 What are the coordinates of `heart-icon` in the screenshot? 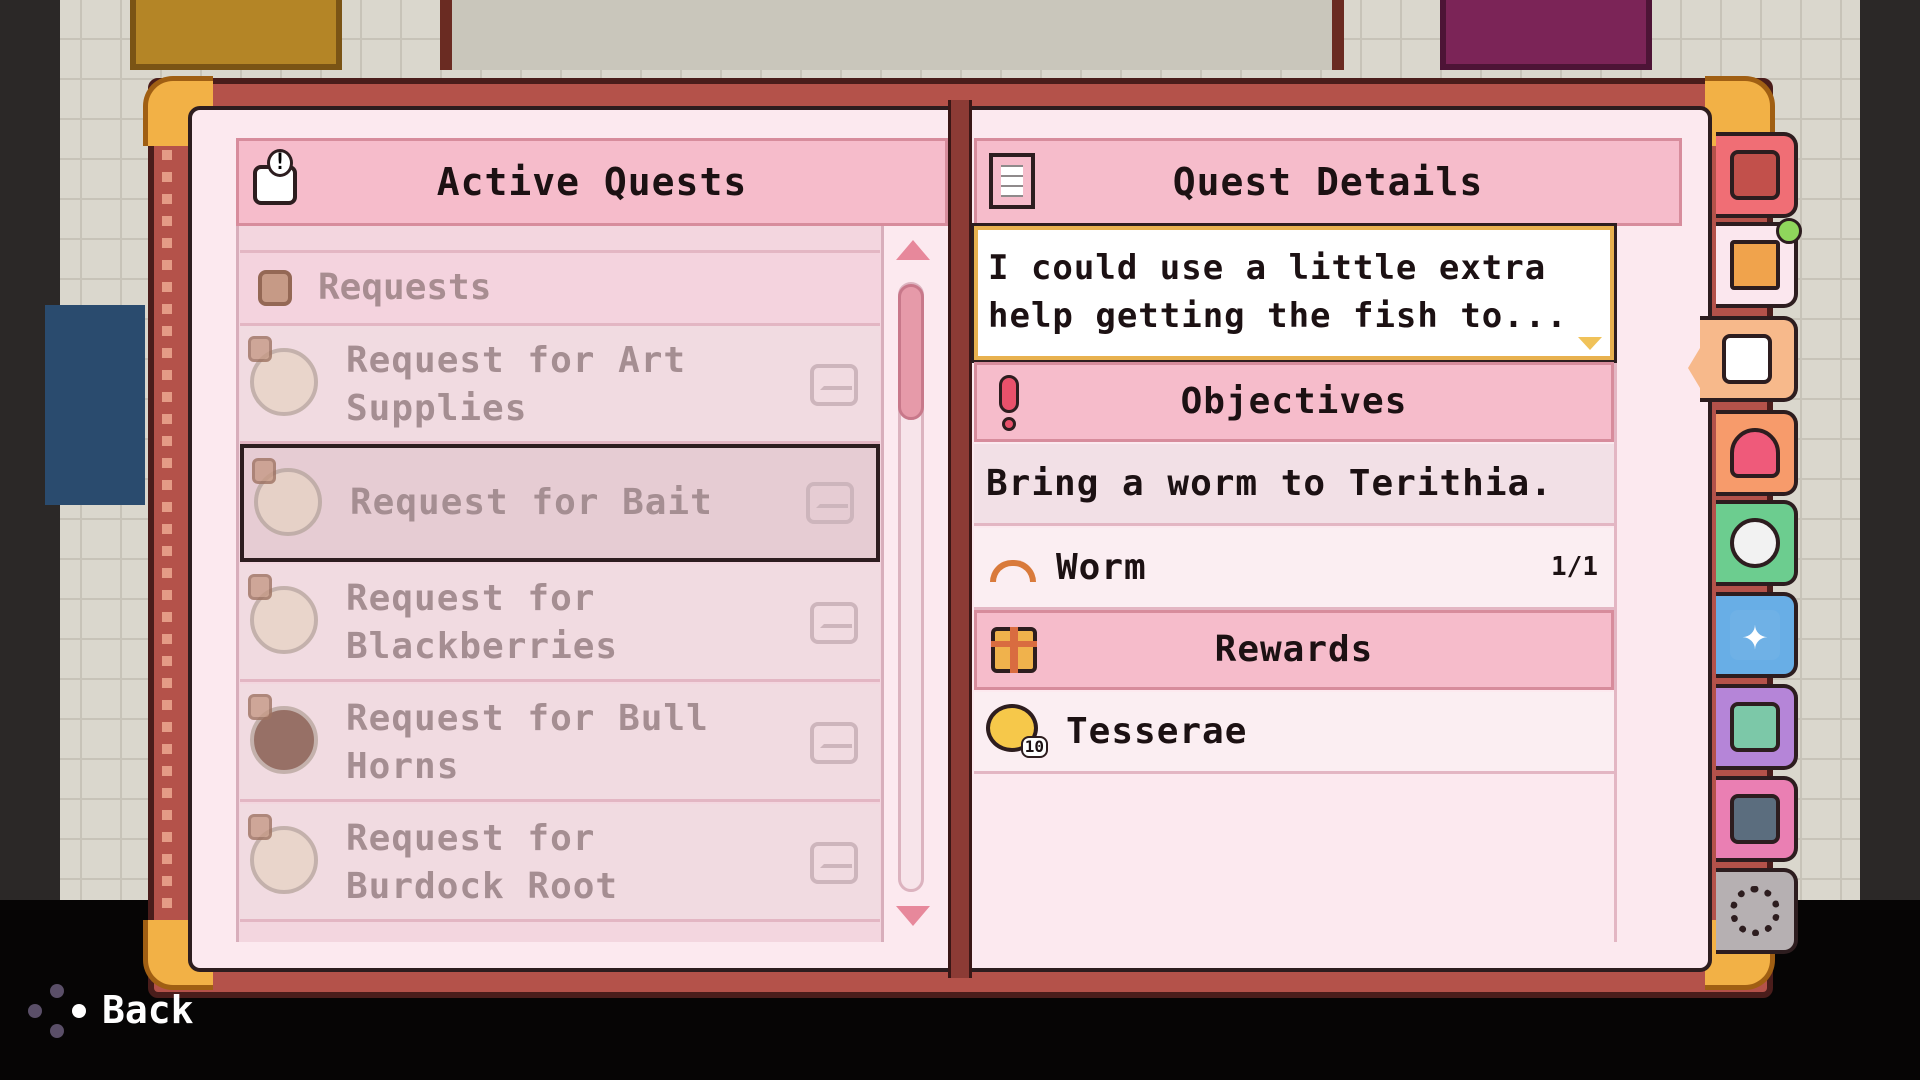 It's located at (1755, 453).